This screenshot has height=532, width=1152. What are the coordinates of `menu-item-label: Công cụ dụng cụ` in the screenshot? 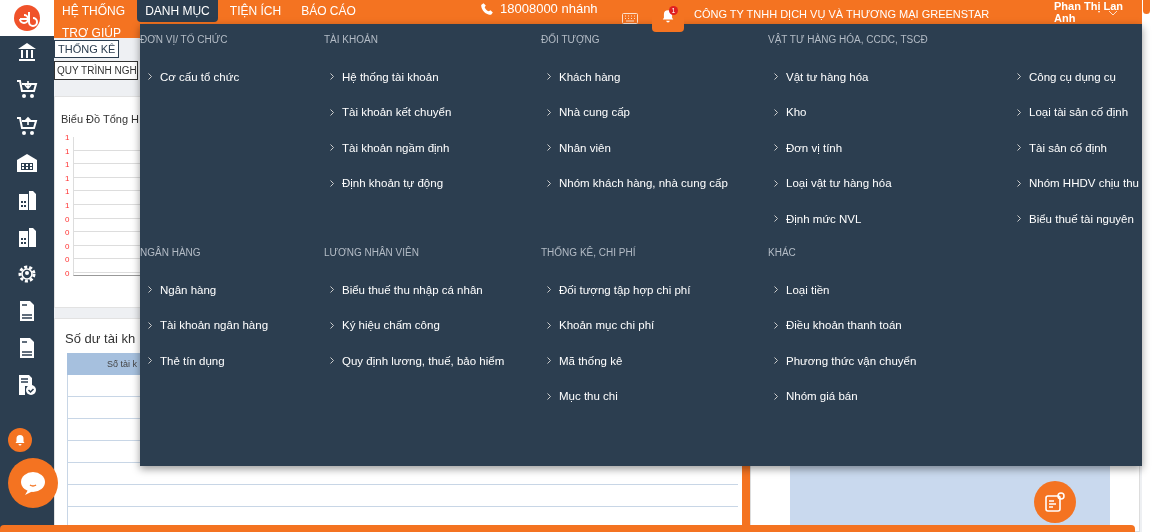 It's located at (1072, 76).